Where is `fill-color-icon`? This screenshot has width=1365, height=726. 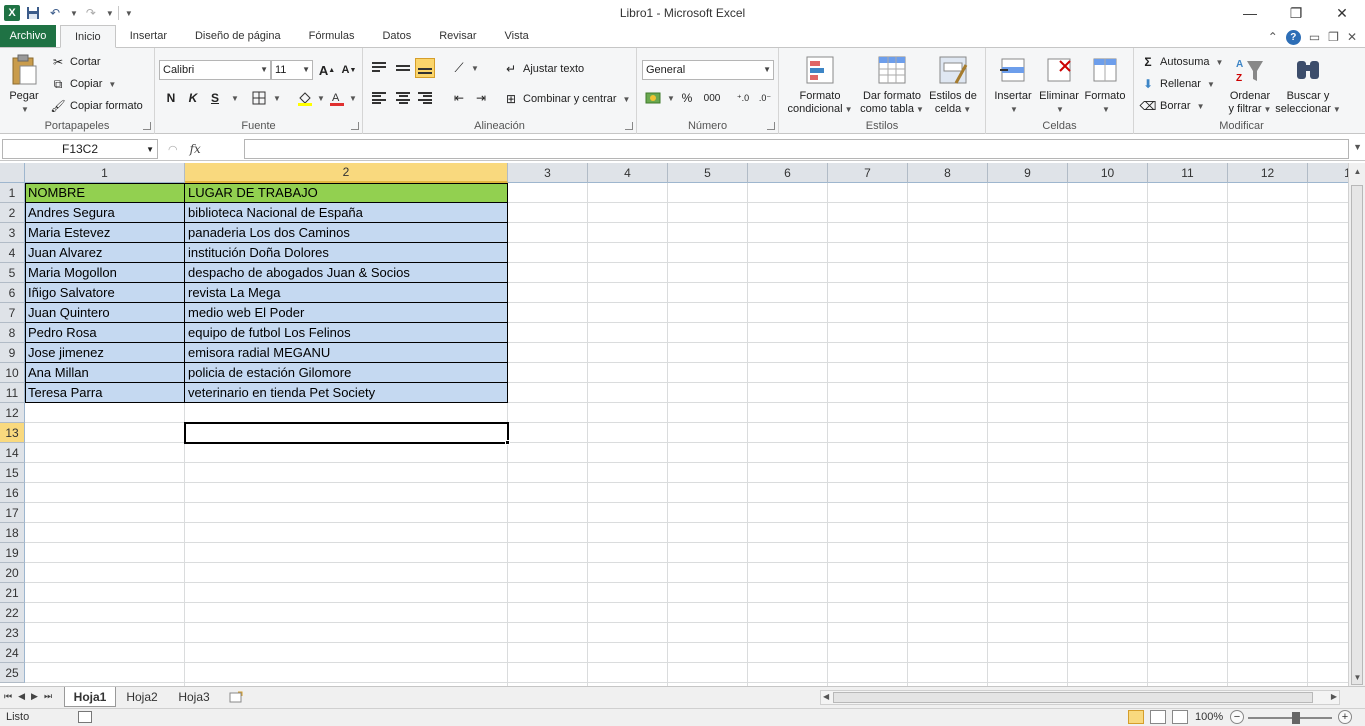 fill-color-icon is located at coordinates (305, 98).